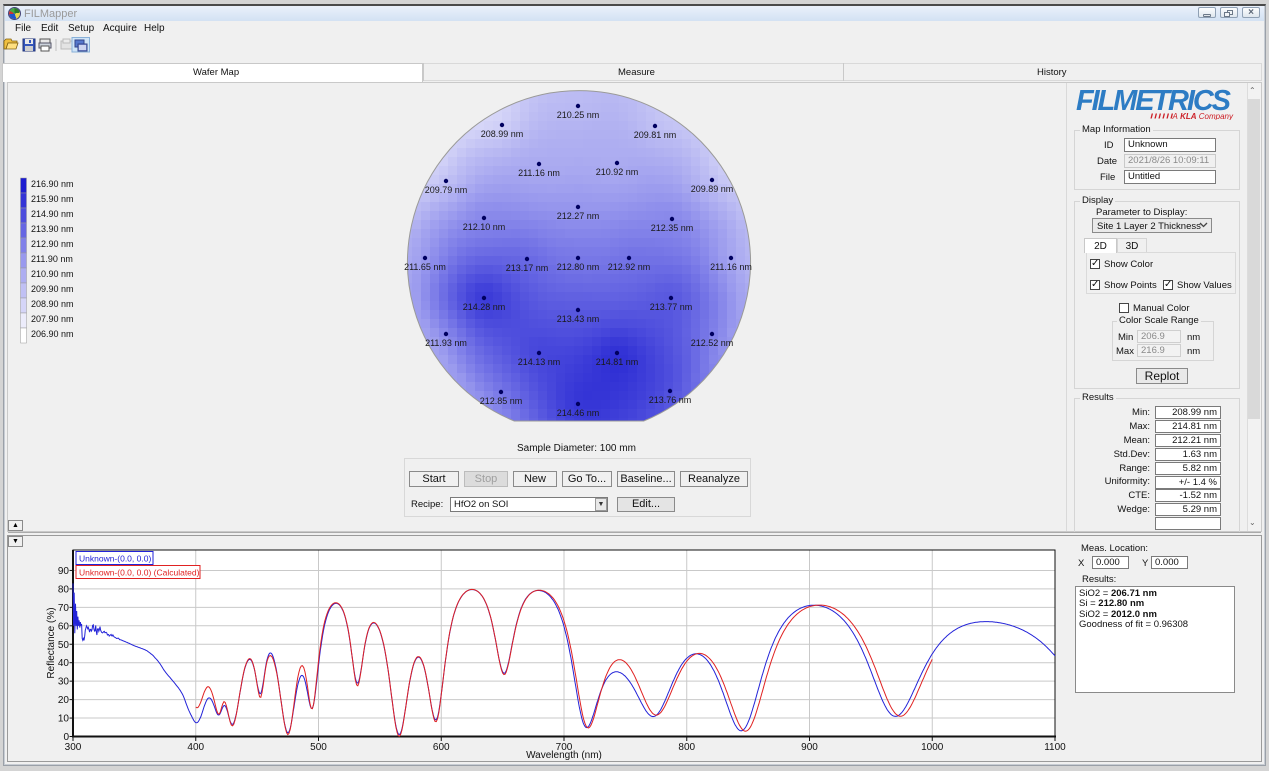 Image resolution: width=1269 pixels, height=771 pixels. What do you see at coordinates (318, 747) in the screenshot?
I see `svg-text: 500` at bounding box center [318, 747].